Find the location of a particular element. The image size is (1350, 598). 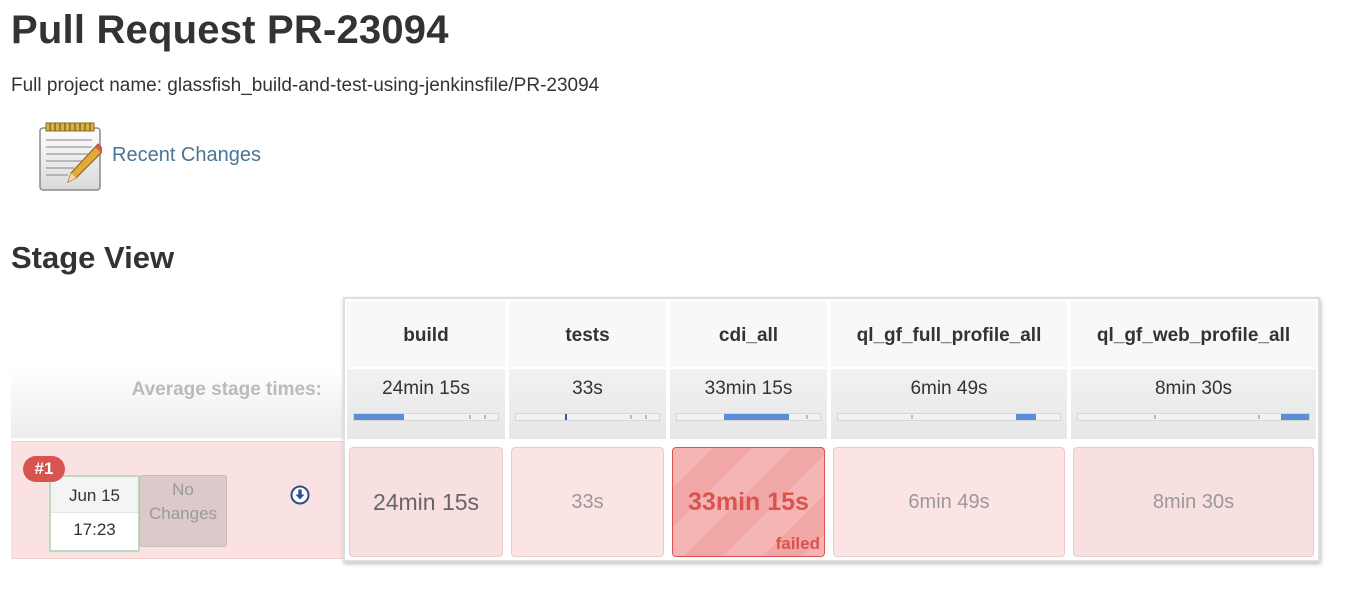

average-times-row-header: Average stage times: is located at coordinates (177, 402).